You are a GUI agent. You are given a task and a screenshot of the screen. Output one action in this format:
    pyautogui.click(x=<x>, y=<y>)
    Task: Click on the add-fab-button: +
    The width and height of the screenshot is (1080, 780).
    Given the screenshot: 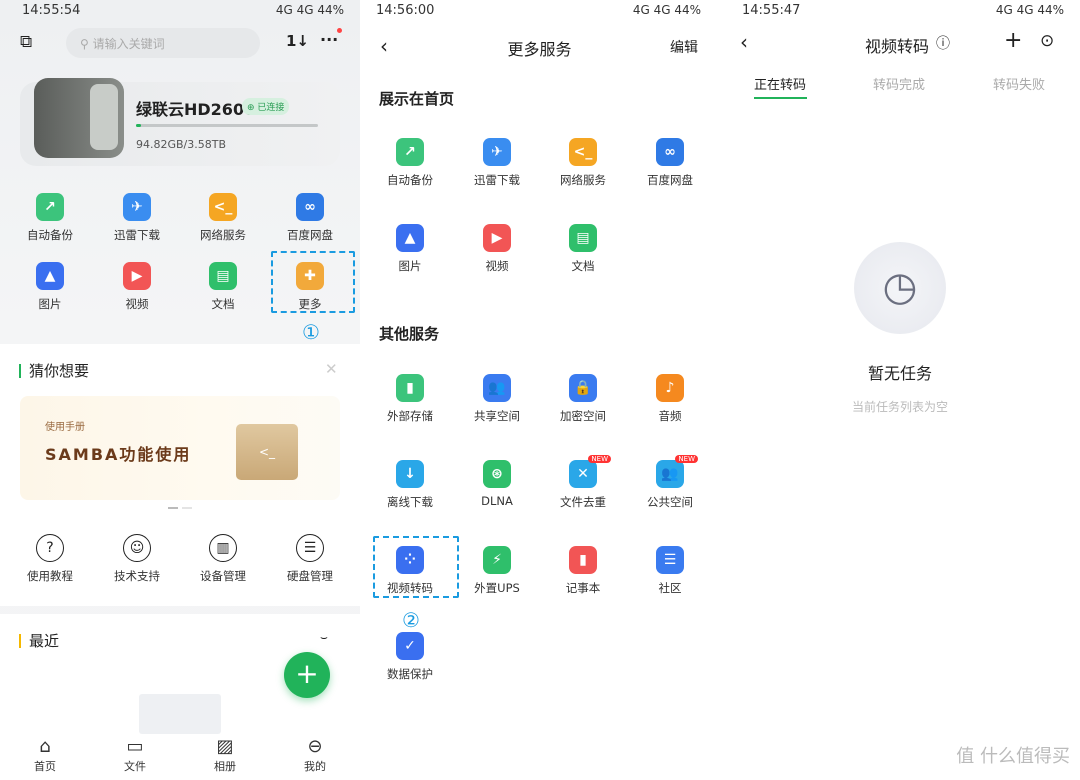 What is the action you would take?
    pyautogui.click(x=307, y=675)
    